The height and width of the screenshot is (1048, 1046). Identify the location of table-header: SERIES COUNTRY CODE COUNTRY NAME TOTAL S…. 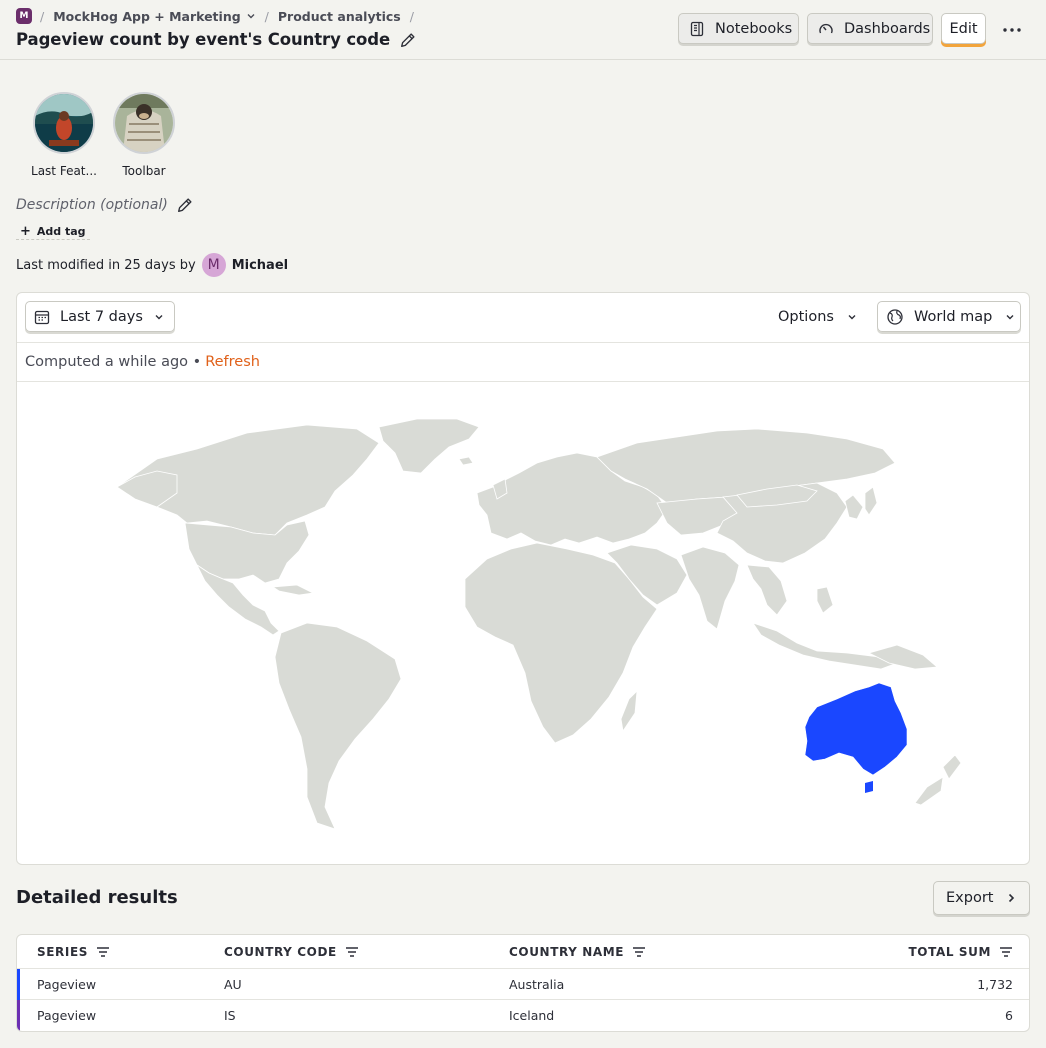
(523, 952).